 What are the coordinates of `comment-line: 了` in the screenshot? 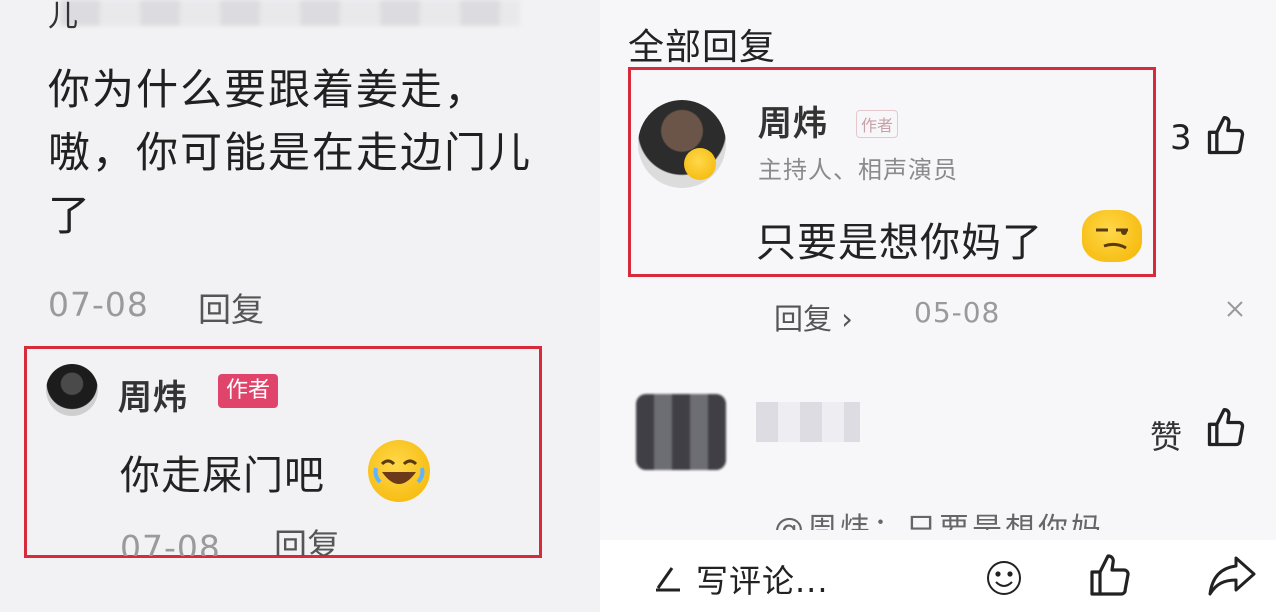 It's located at (70, 215).